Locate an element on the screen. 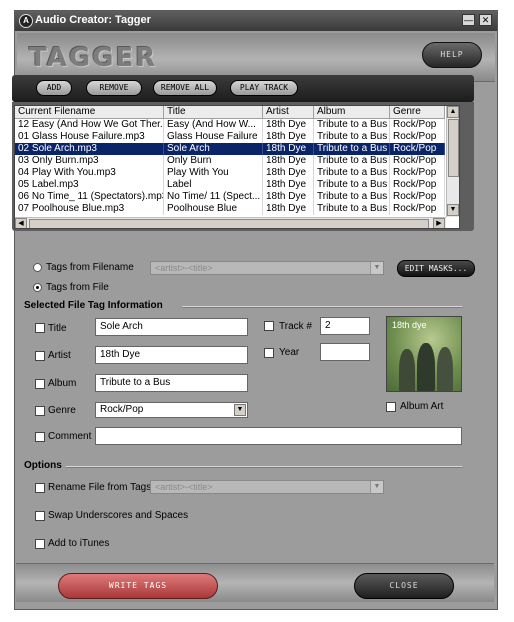 Image resolution: width=514 pixels, height=622 pixels. list-horizontal-scrollbar: ◀ ▶ is located at coordinates (230, 222).